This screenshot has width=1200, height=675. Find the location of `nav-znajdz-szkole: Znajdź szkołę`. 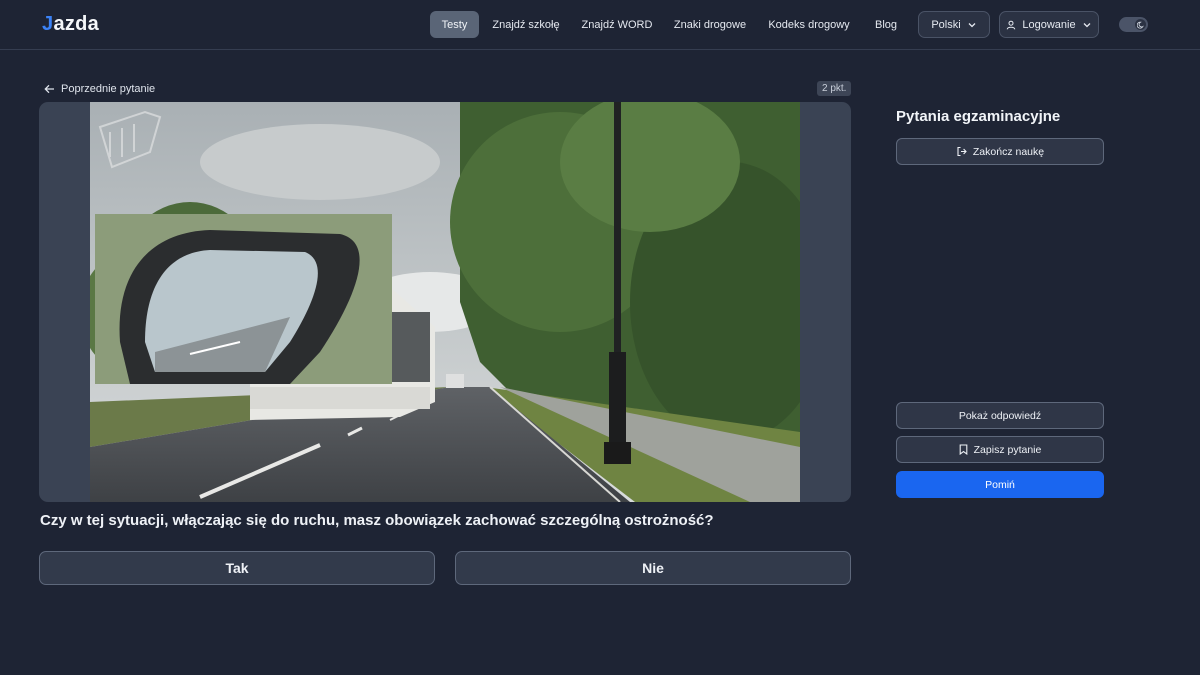

nav-znajdz-szkole: Znajdź szkołę is located at coordinates (526, 24).